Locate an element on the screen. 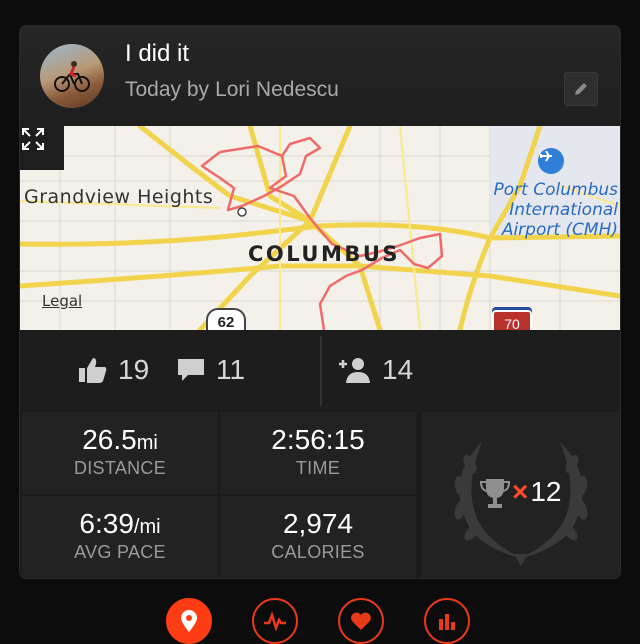 This screenshot has width=640, height=644. trophy-count-value: 12 is located at coordinates (546, 491).